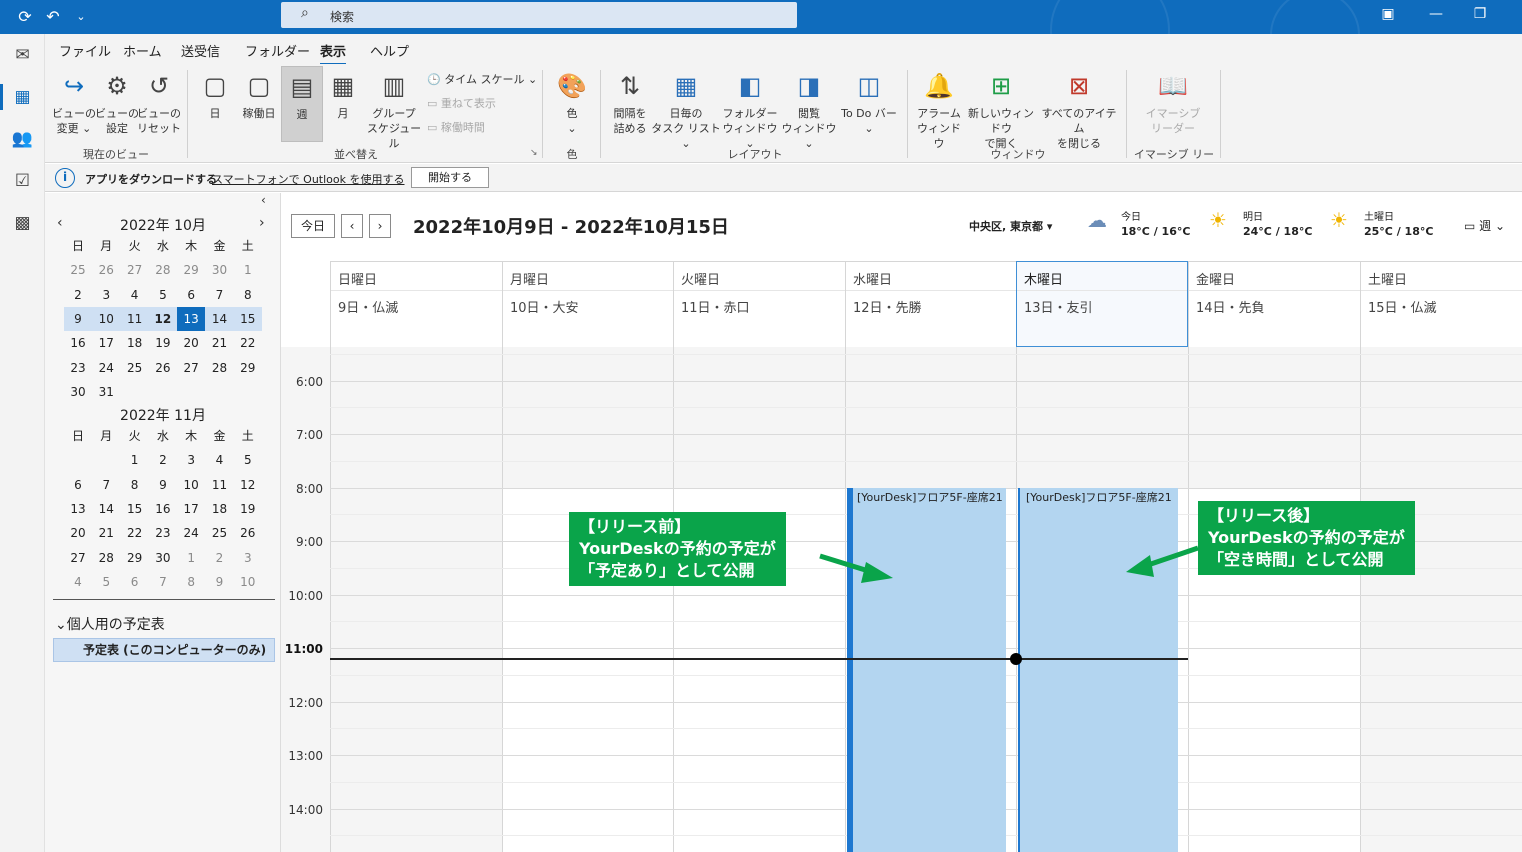  What do you see at coordinates (1140, 566) in the screenshot?
I see `arrow-after-head` at bounding box center [1140, 566].